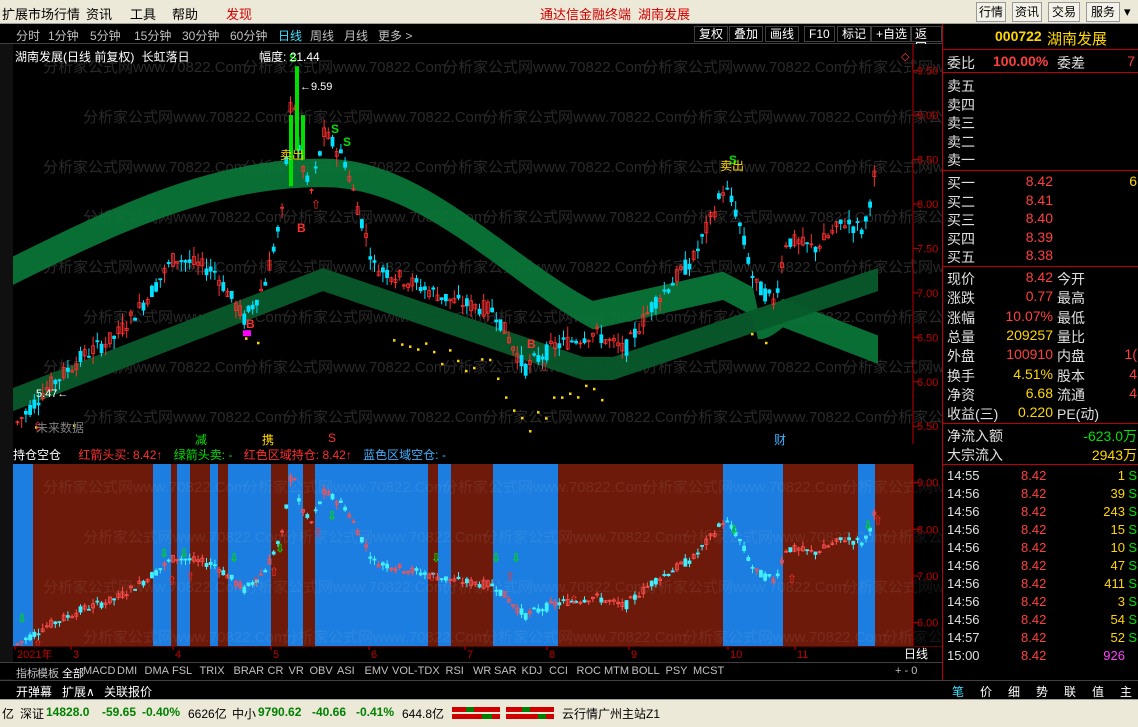 The height and width of the screenshot is (727, 1138). I want to click on indicator-tab-cci: CCI, so click(558, 671).